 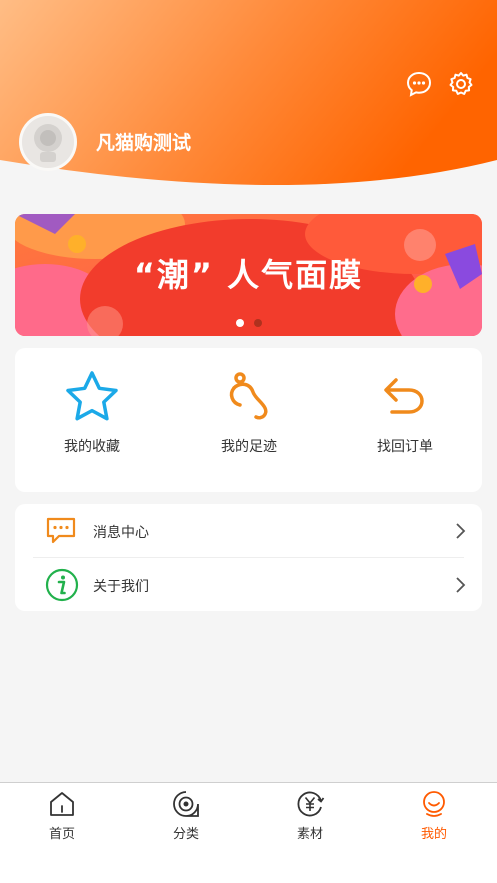 What do you see at coordinates (62, 585) in the screenshot?
I see `info-icon` at bounding box center [62, 585].